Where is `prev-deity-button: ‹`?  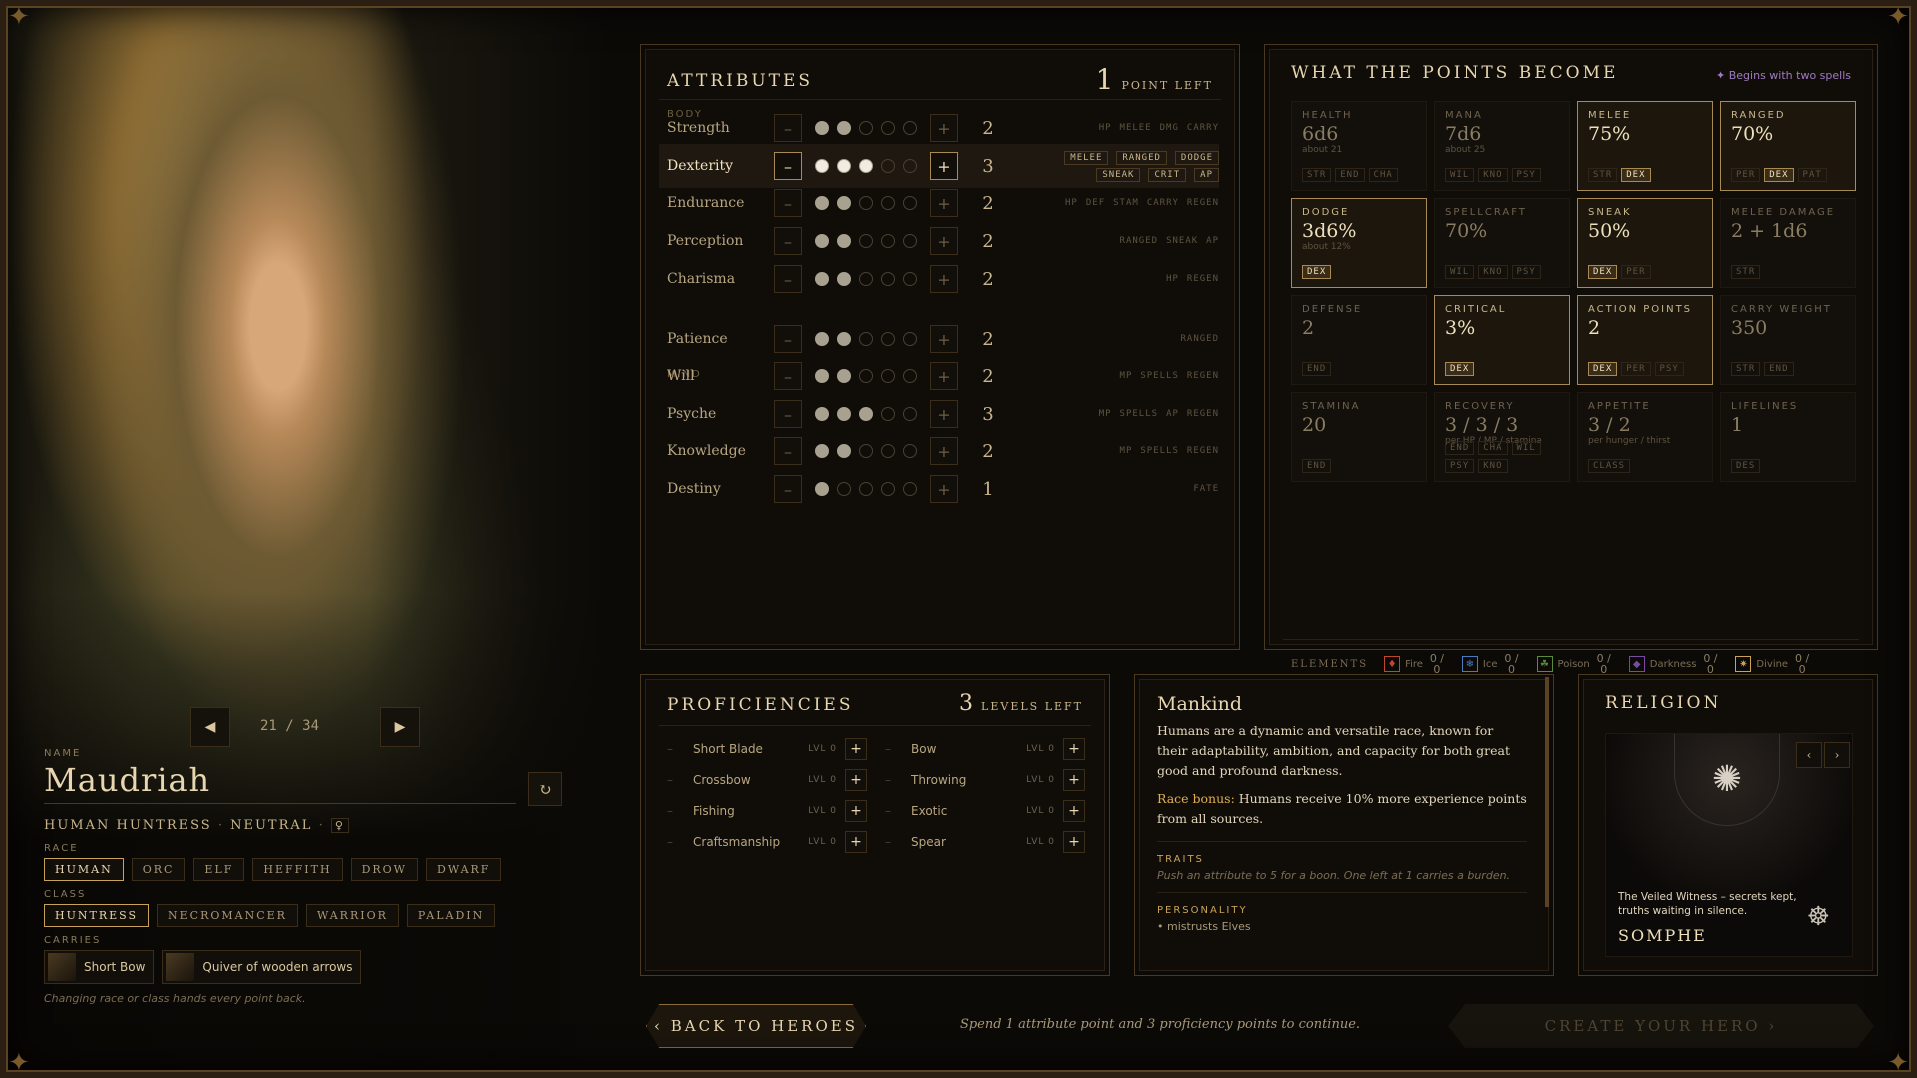
prev-deity-button: ‹ is located at coordinates (1809, 755).